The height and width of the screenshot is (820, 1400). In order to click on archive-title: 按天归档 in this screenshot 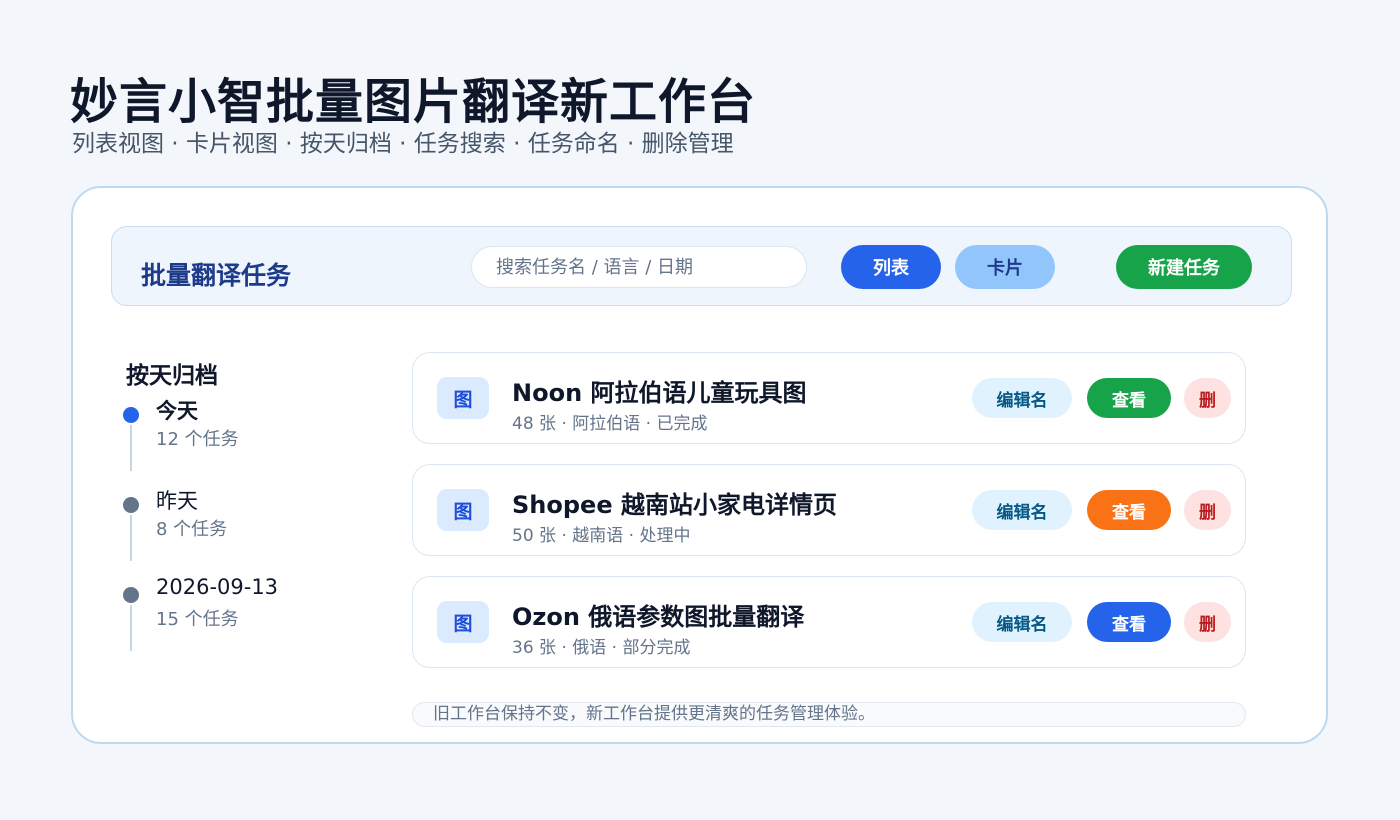, I will do `click(172, 376)`.